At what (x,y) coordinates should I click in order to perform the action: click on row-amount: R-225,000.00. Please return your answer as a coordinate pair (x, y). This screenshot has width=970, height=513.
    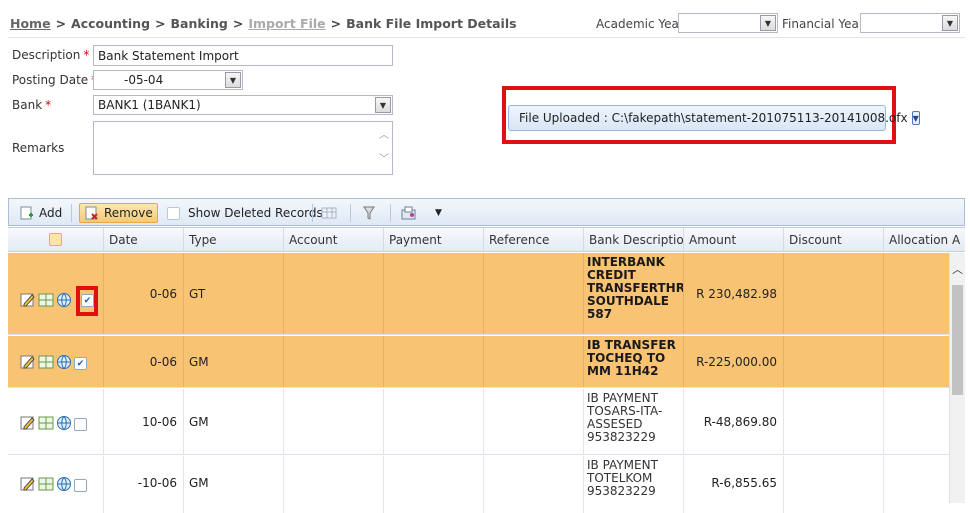
    Looking at the image, I should click on (736, 362).